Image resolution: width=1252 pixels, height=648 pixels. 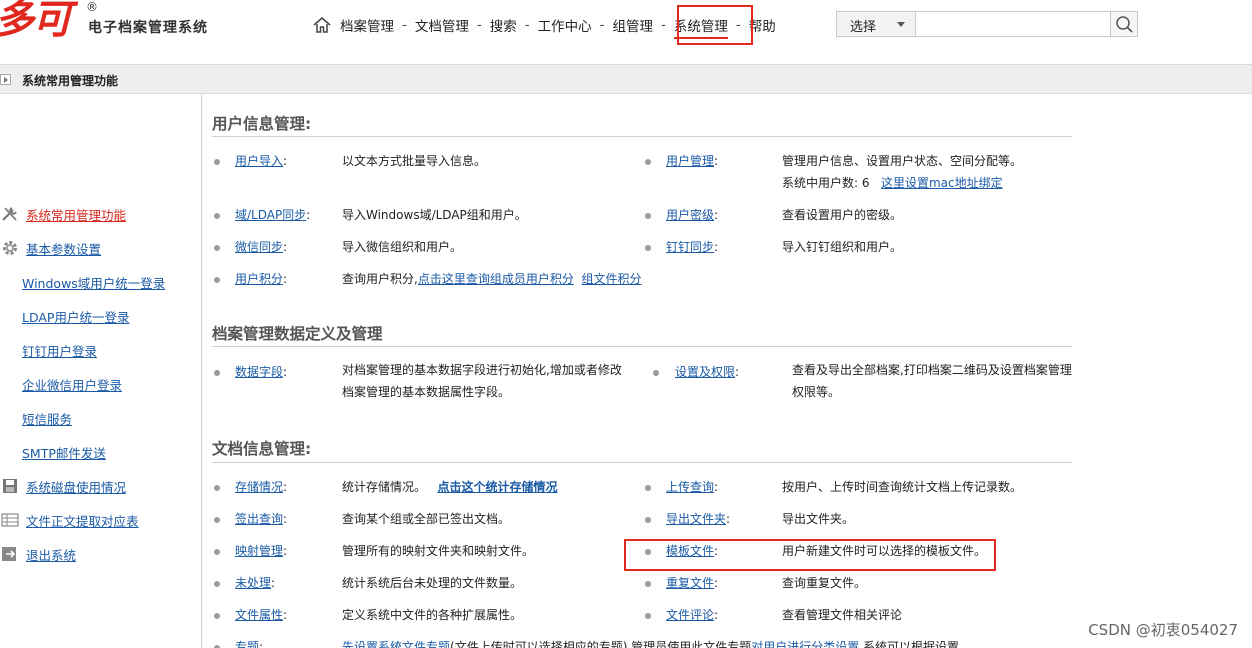 I want to click on divider, so click(x=642, y=136).